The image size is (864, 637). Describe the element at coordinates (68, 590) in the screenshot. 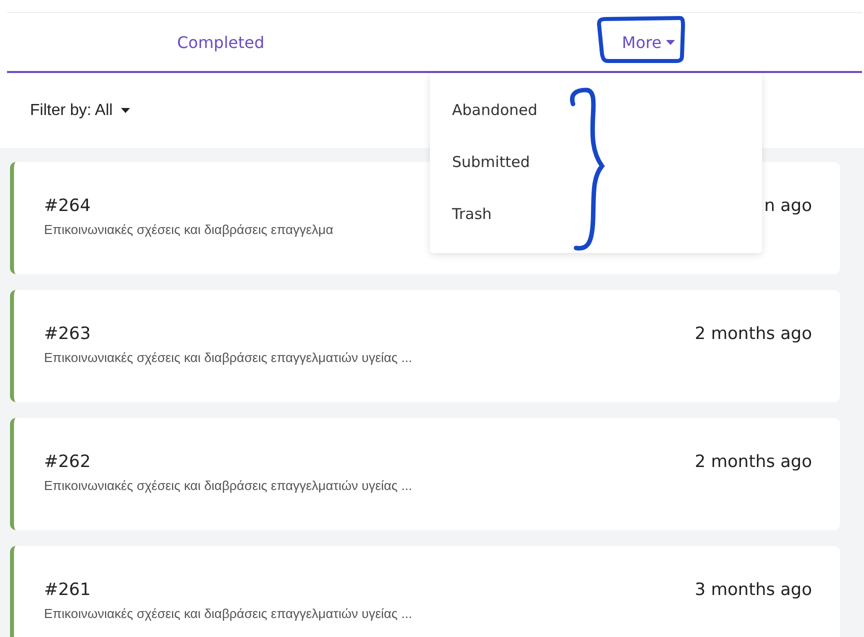

I see `submission-number: #261` at that location.